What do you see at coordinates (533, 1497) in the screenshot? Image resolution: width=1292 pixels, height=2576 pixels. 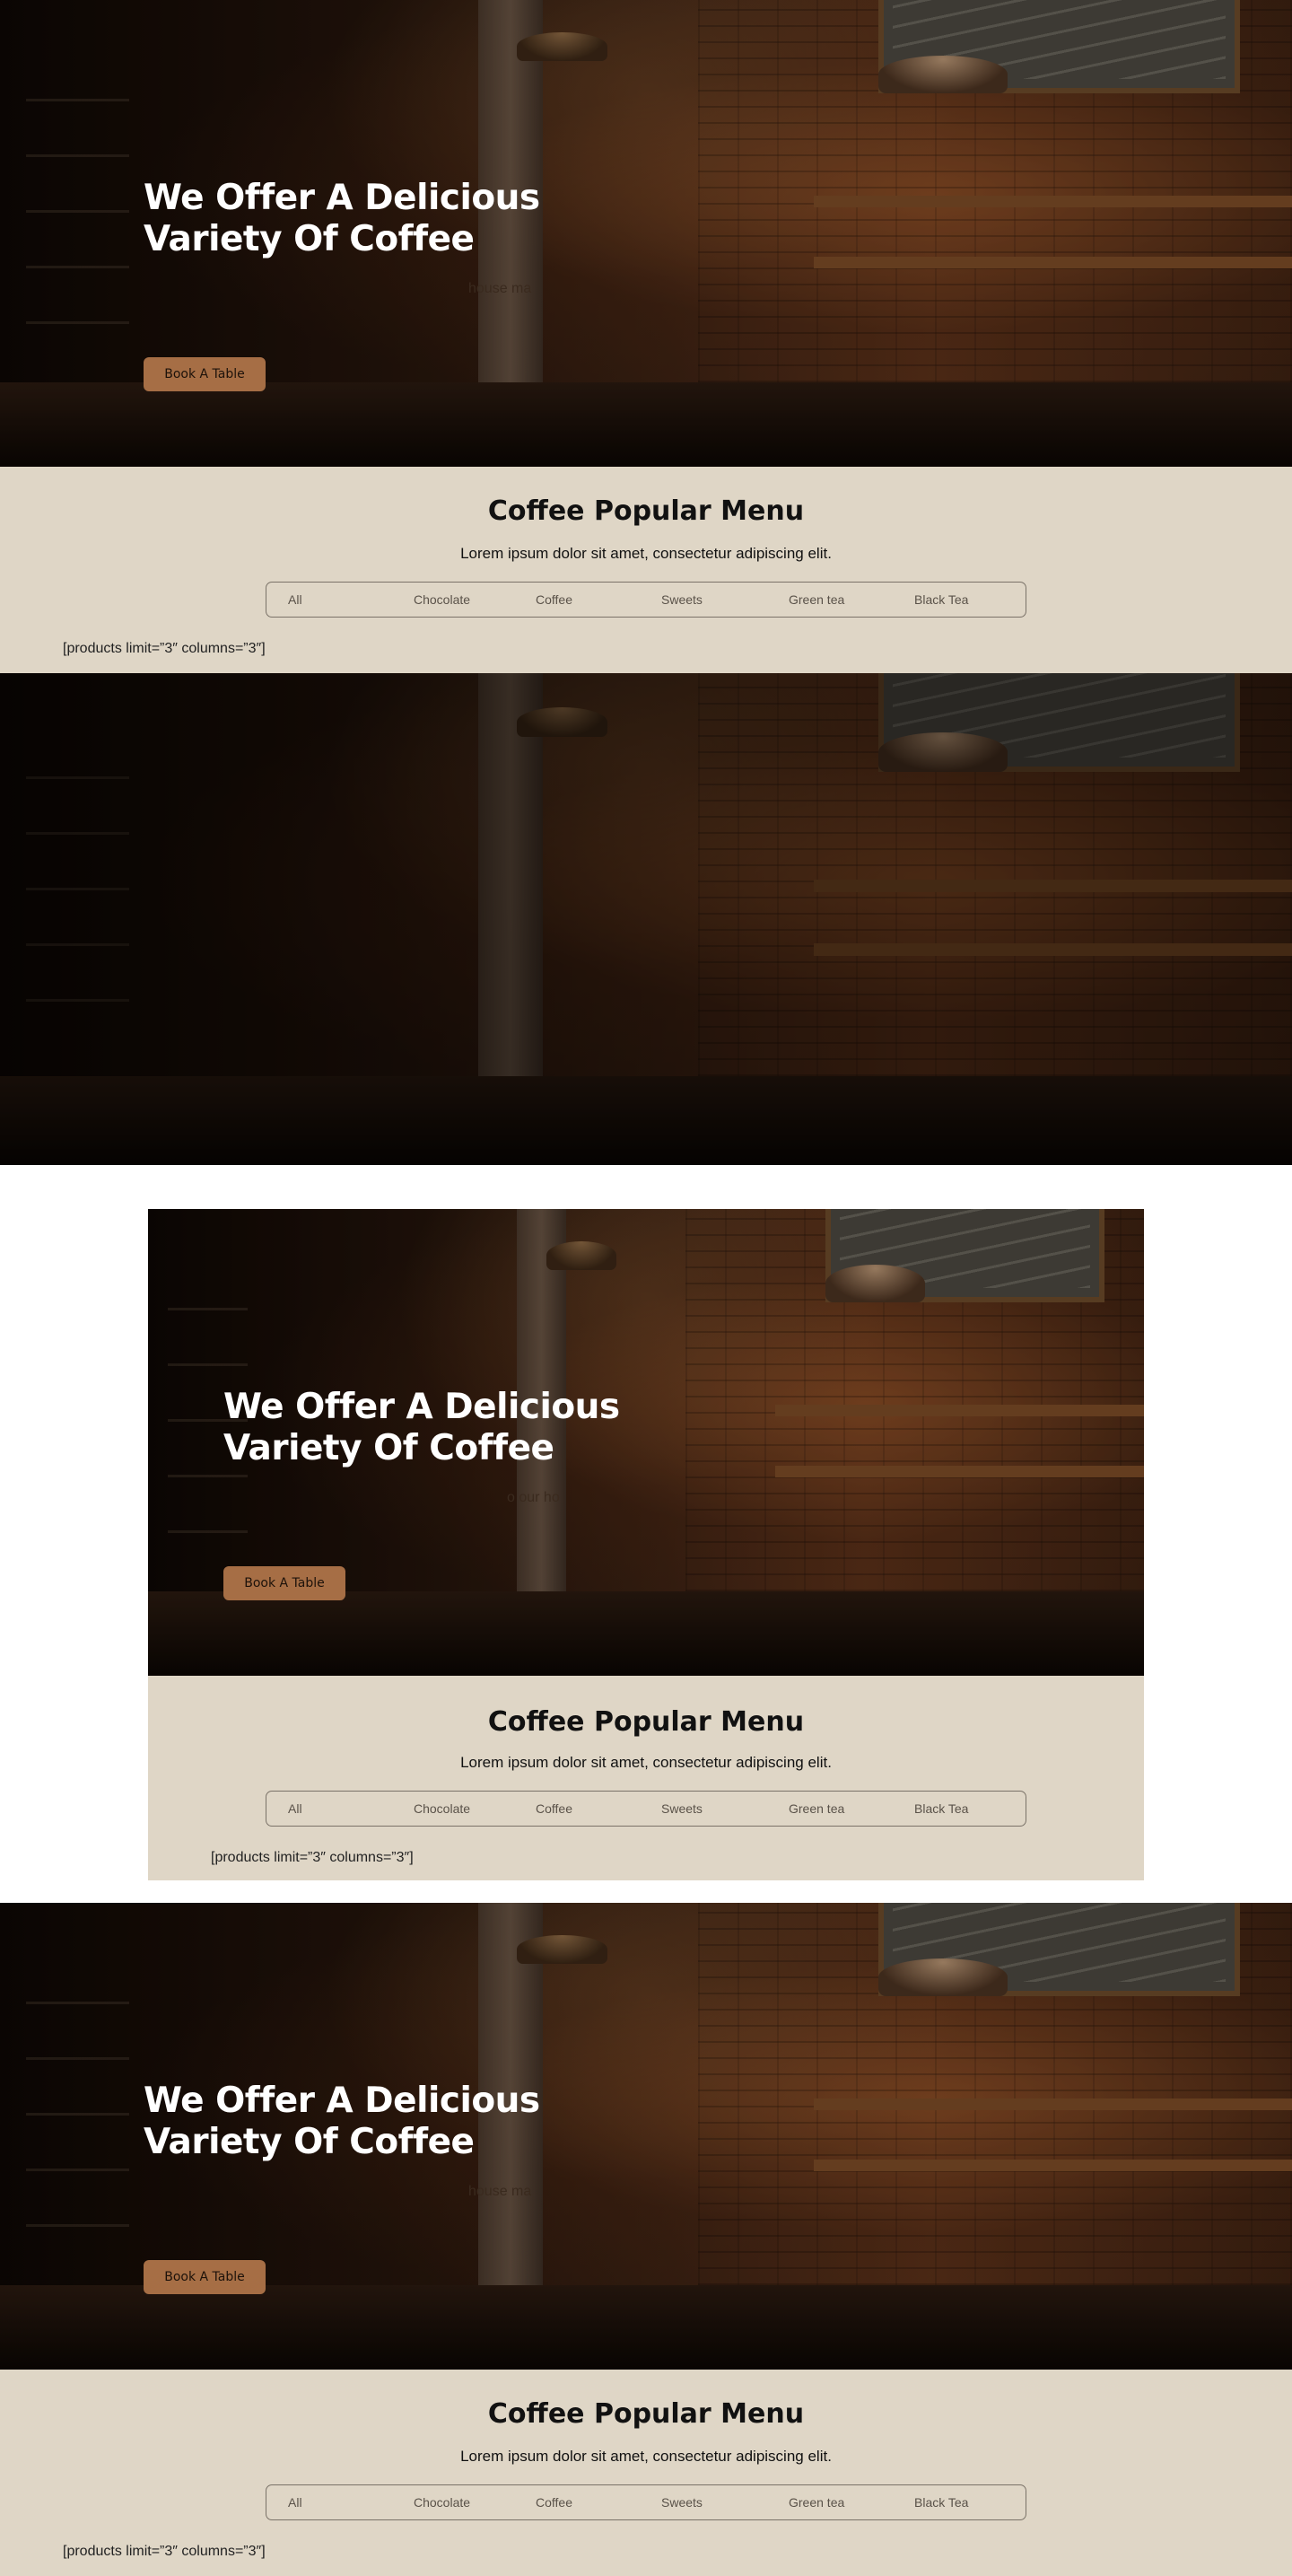 I see `hero-tagline: o our ho` at bounding box center [533, 1497].